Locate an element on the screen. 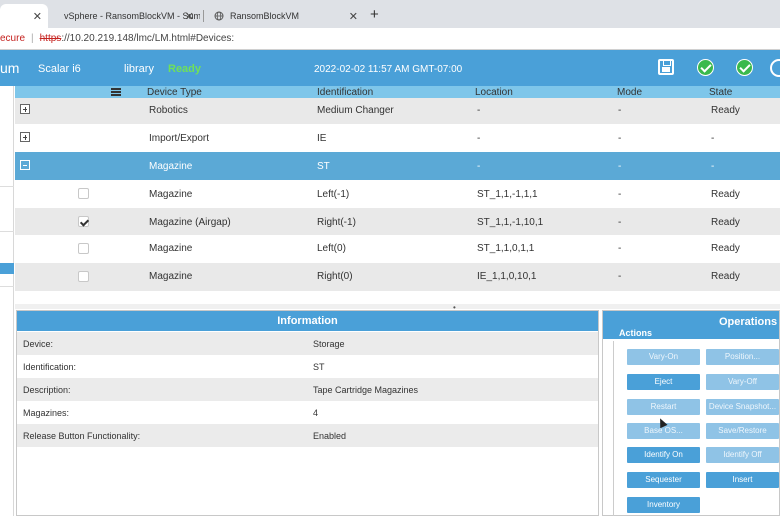  cell-device-type: Import/Export is located at coordinates (179, 138).